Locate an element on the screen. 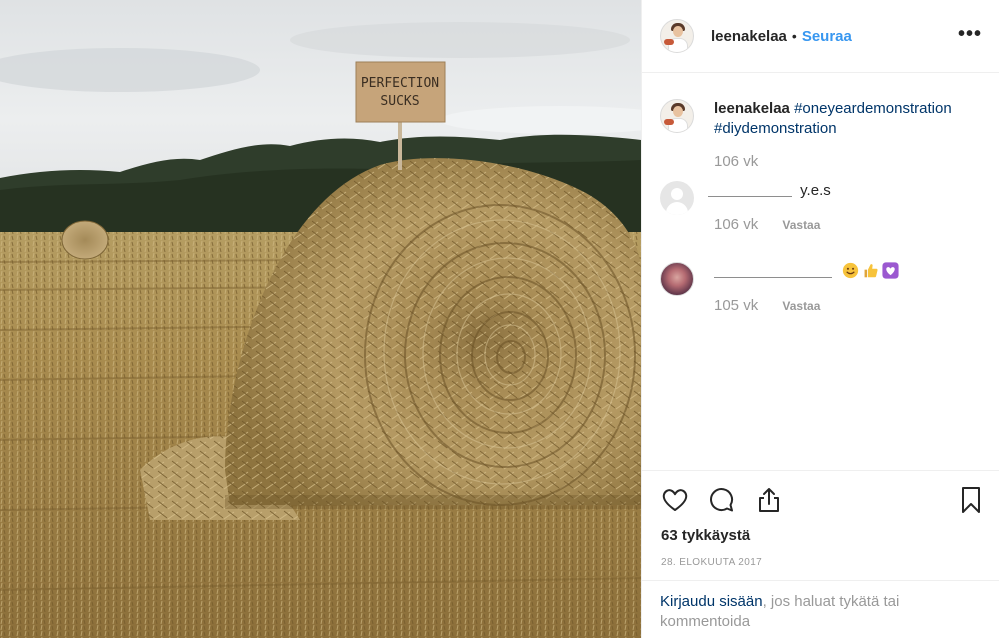  save-bookmark-icon is located at coordinates (971, 500).